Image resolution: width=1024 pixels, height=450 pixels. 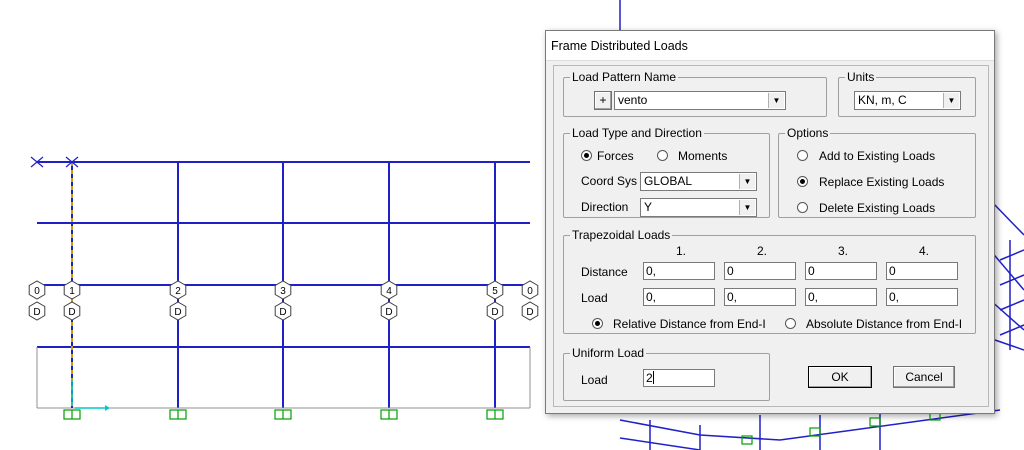 I want to click on local-axes, so click(x=90, y=395).